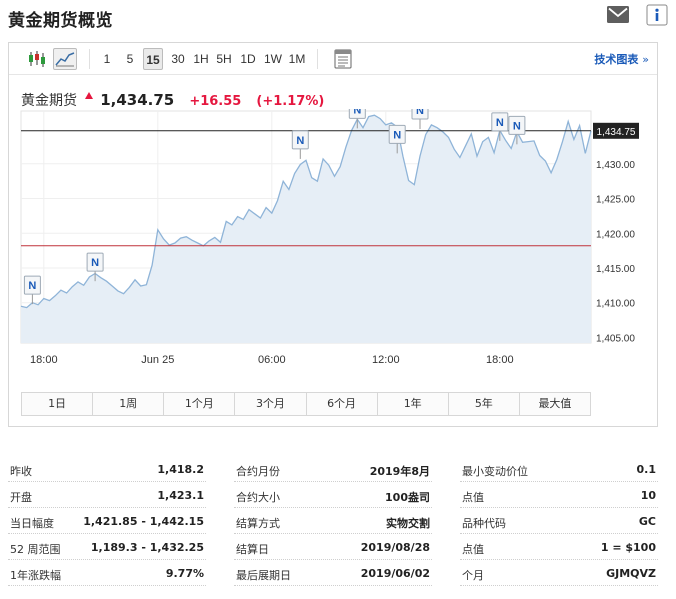 This screenshot has width=676, height=599. What do you see at coordinates (484, 404) in the screenshot?
I see `range-5y: 5年` at bounding box center [484, 404].